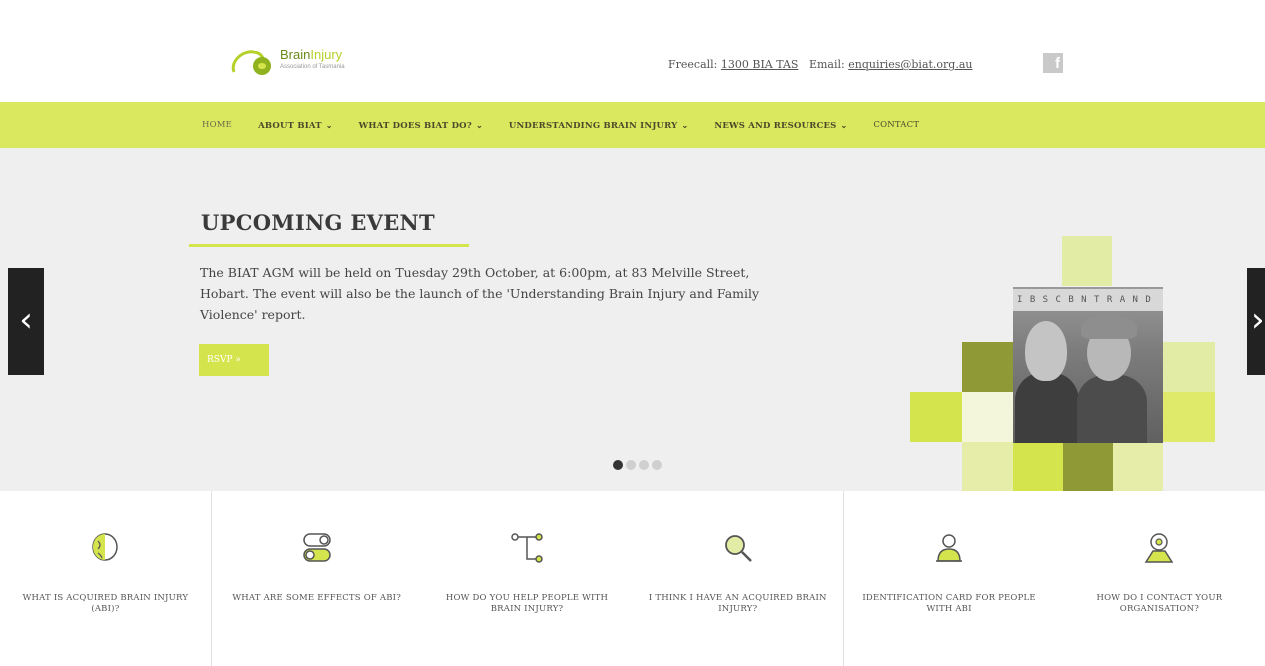  I want to click on brain-icon, so click(105, 547).